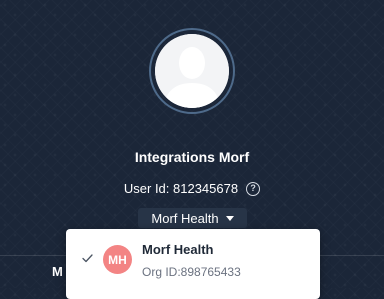 Image resolution: width=384 pixels, height=299 pixels. Describe the element at coordinates (57, 271) in the screenshot. I see `bottom-bar-label: M` at that location.